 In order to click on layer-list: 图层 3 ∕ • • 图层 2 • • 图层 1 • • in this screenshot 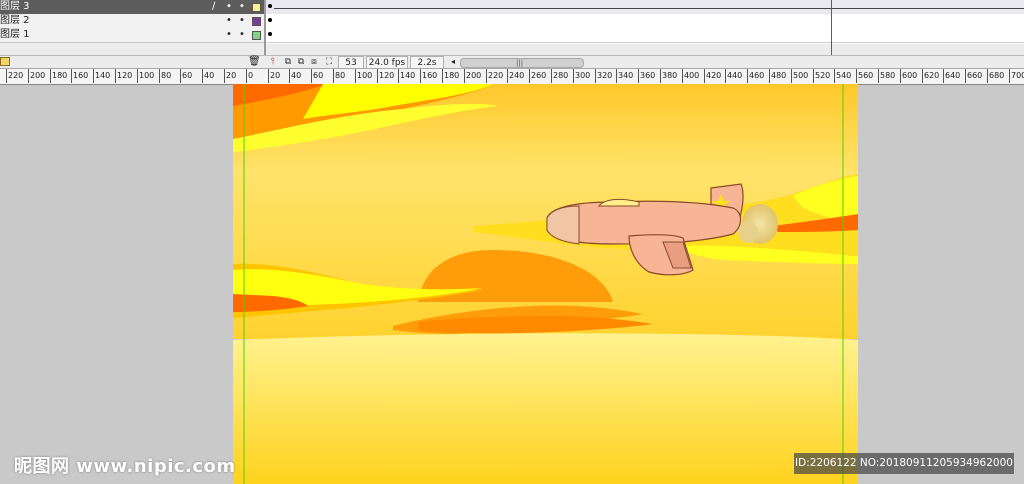, I will do `click(132, 22)`.